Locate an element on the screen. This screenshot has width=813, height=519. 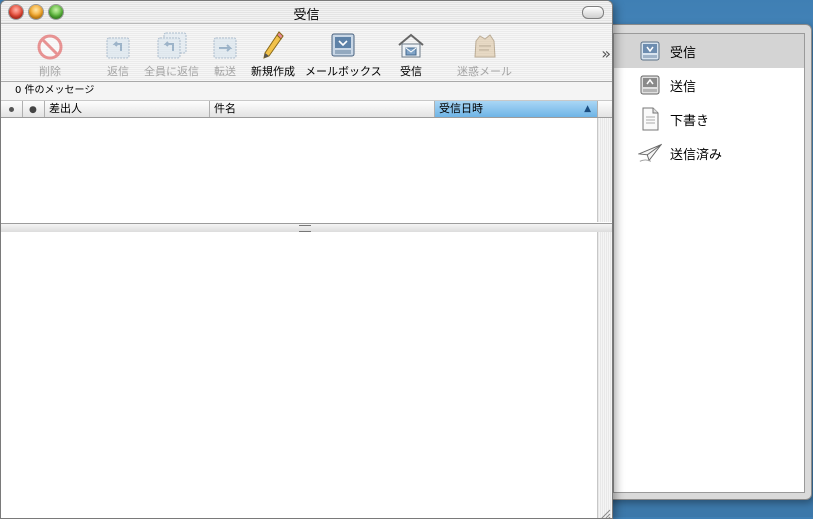
toolbar-label: 全員に返信 is located at coordinates (171, 71).